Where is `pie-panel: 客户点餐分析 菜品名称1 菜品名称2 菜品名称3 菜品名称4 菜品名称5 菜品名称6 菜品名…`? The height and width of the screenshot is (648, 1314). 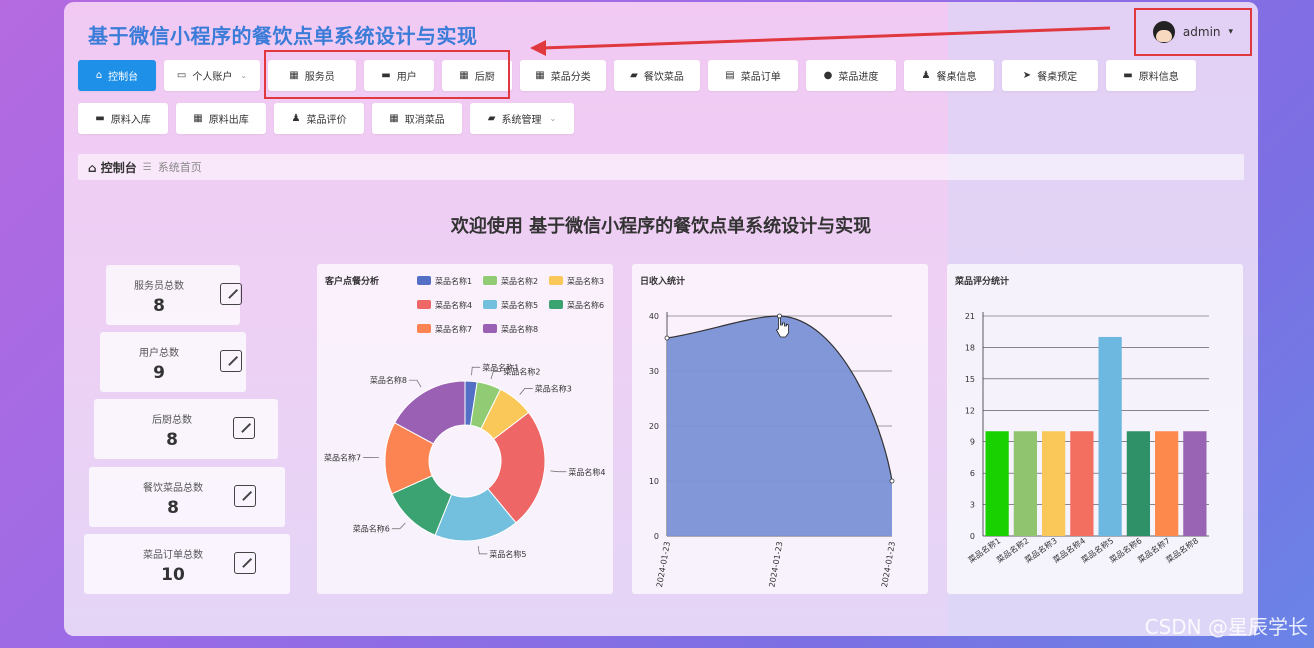
pie-panel: 客户点餐分析 菜品名称1 菜品名称2 菜品名称3 菜品名称4 菜品名称5 菜品名称6 菜品名… is located at coordinates (465, 429).